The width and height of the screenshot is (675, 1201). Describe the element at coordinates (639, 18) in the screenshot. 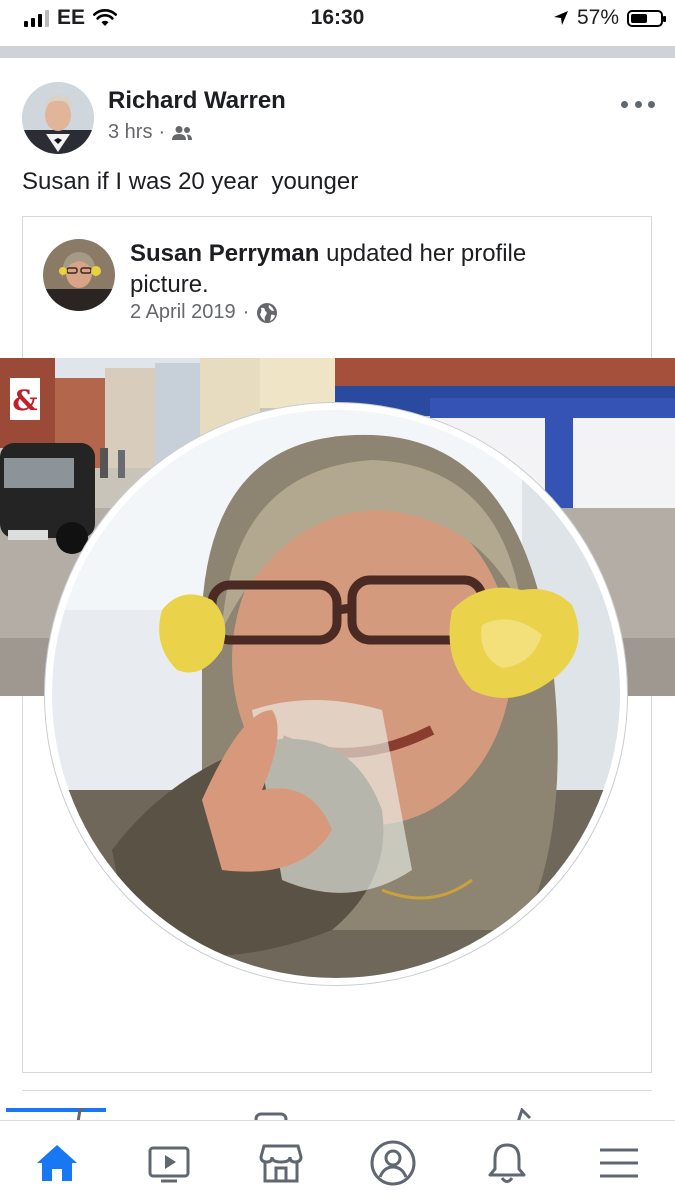

I see `battery-fill` at that location.